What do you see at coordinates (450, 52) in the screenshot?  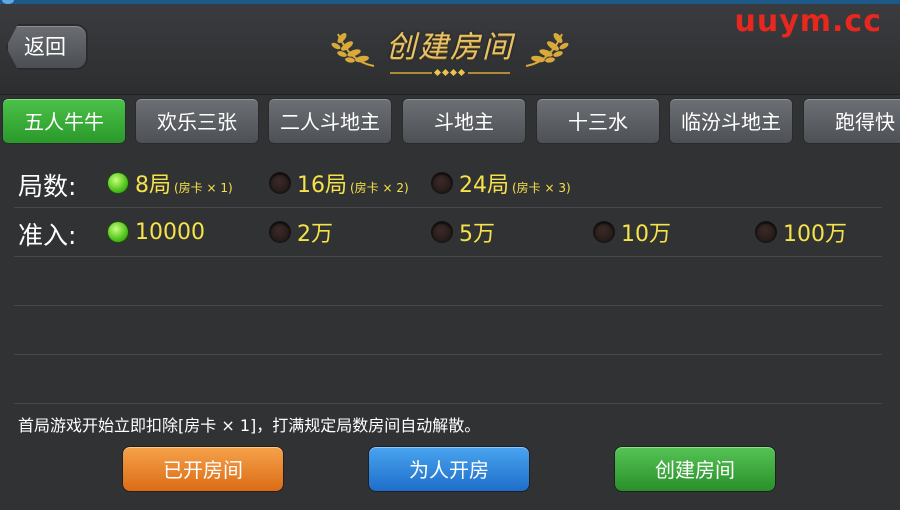 I see `title-banner: 创建房间` at bounding box center [450, 52].